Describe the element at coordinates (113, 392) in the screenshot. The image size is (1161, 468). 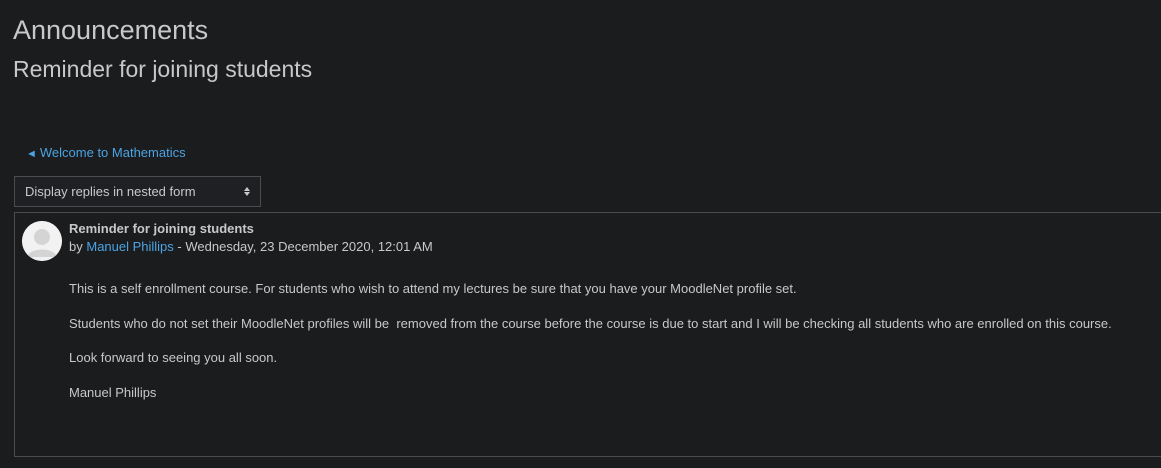
I see `post-signature: Manuel Phillips` at that location.